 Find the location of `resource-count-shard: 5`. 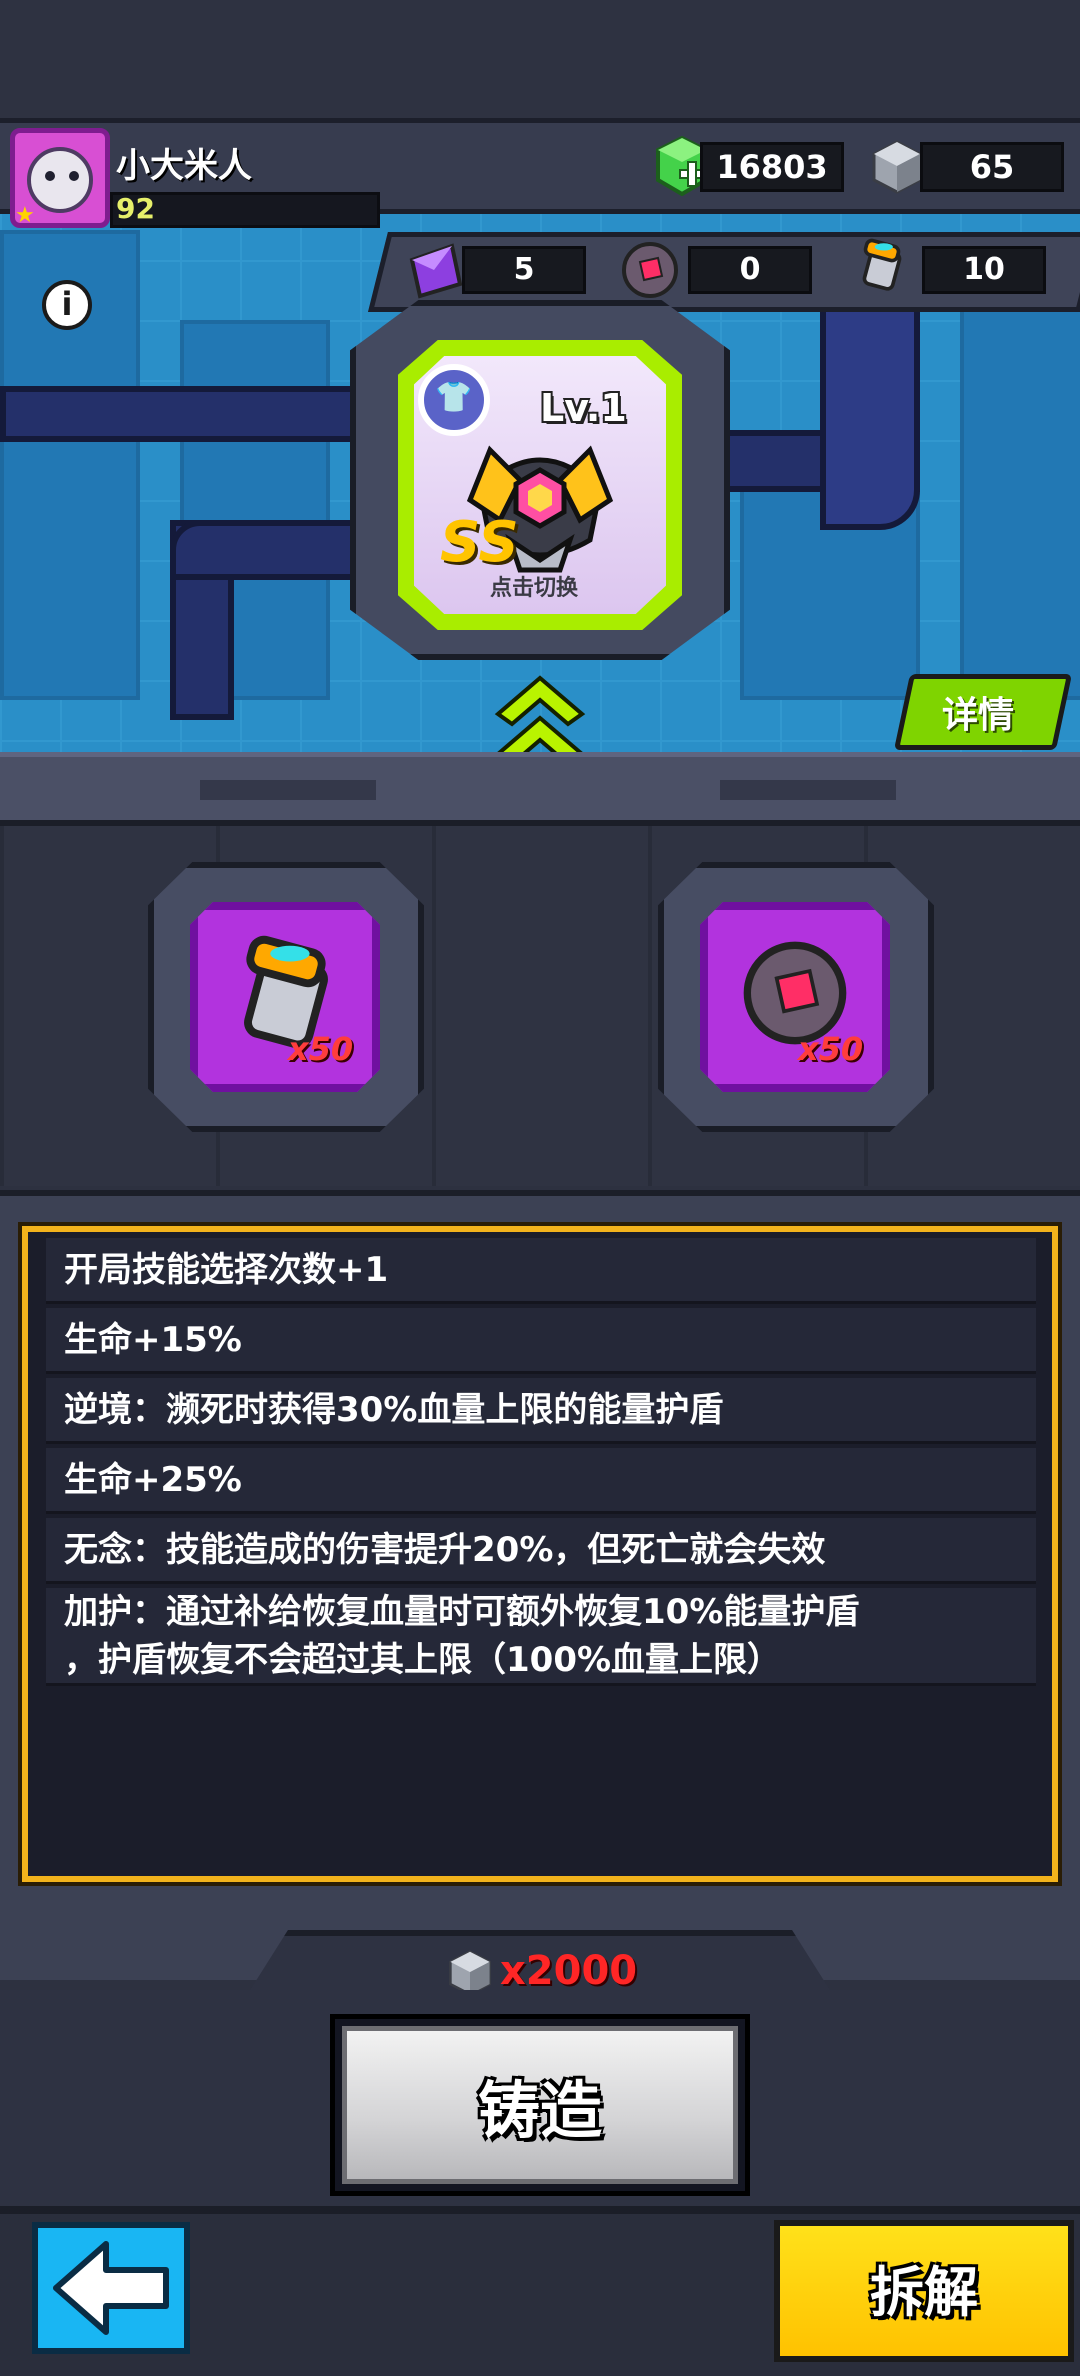

resource-count-shard: 5 is located at coordinates (524, 270).